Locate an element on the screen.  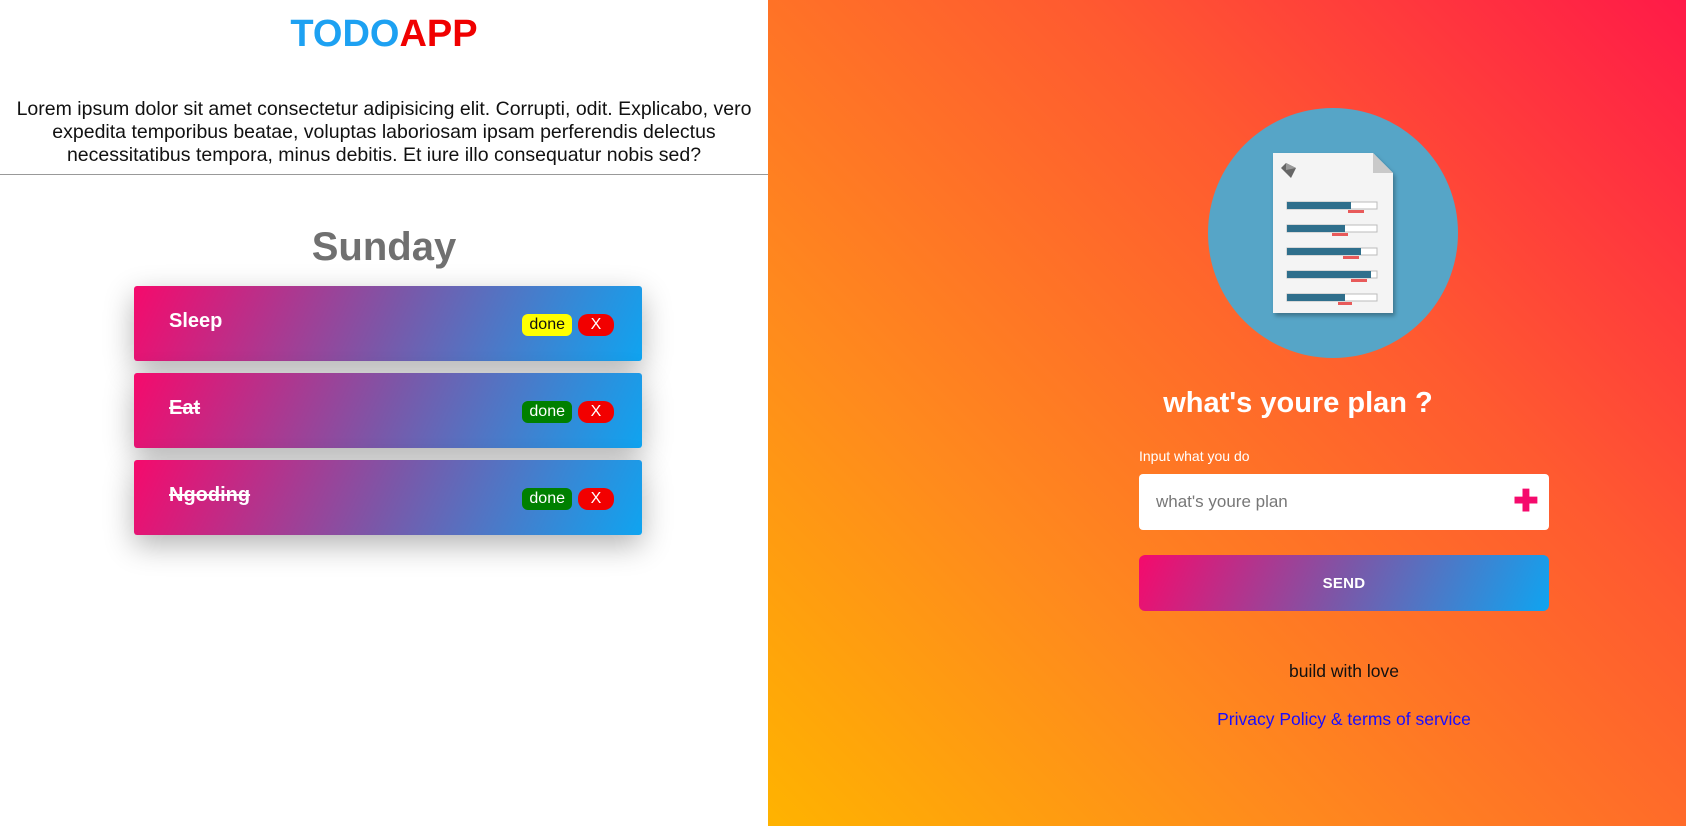
day-heading: Sunday is located at coordinates (384, 247).